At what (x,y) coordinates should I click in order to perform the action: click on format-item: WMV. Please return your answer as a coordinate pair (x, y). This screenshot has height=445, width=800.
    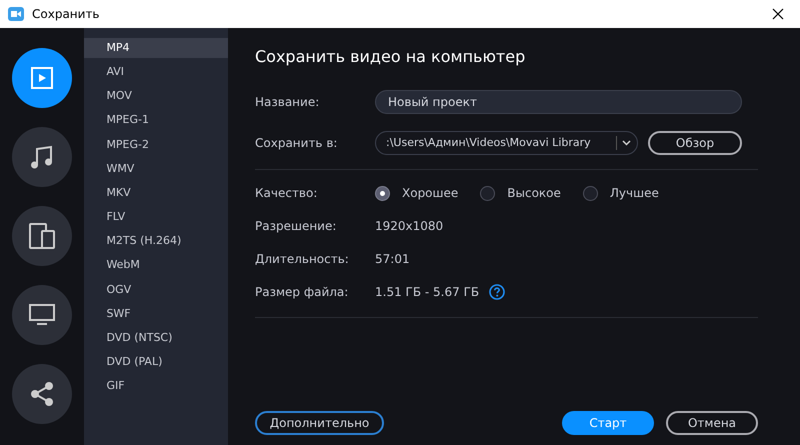
    Looking at the image, I should click on (156, 168).